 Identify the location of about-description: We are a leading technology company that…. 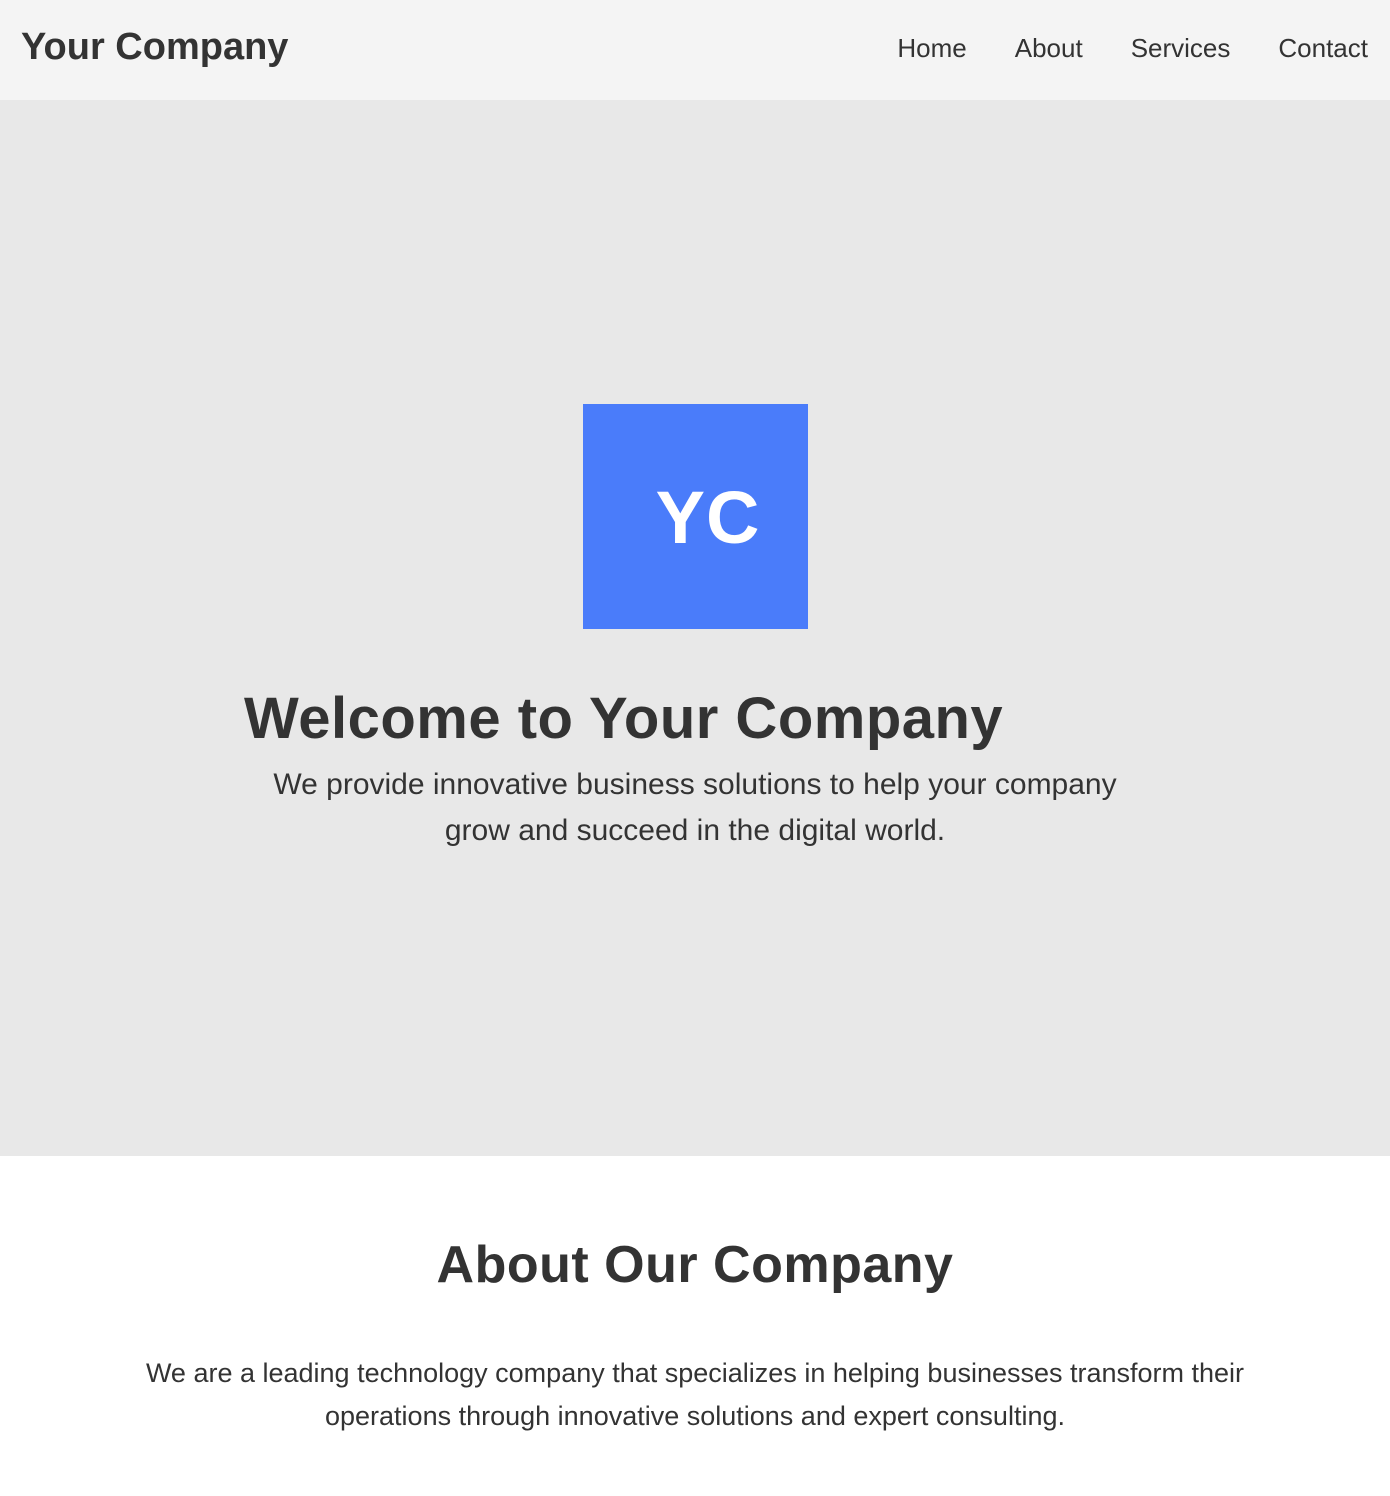
(695, 1394).